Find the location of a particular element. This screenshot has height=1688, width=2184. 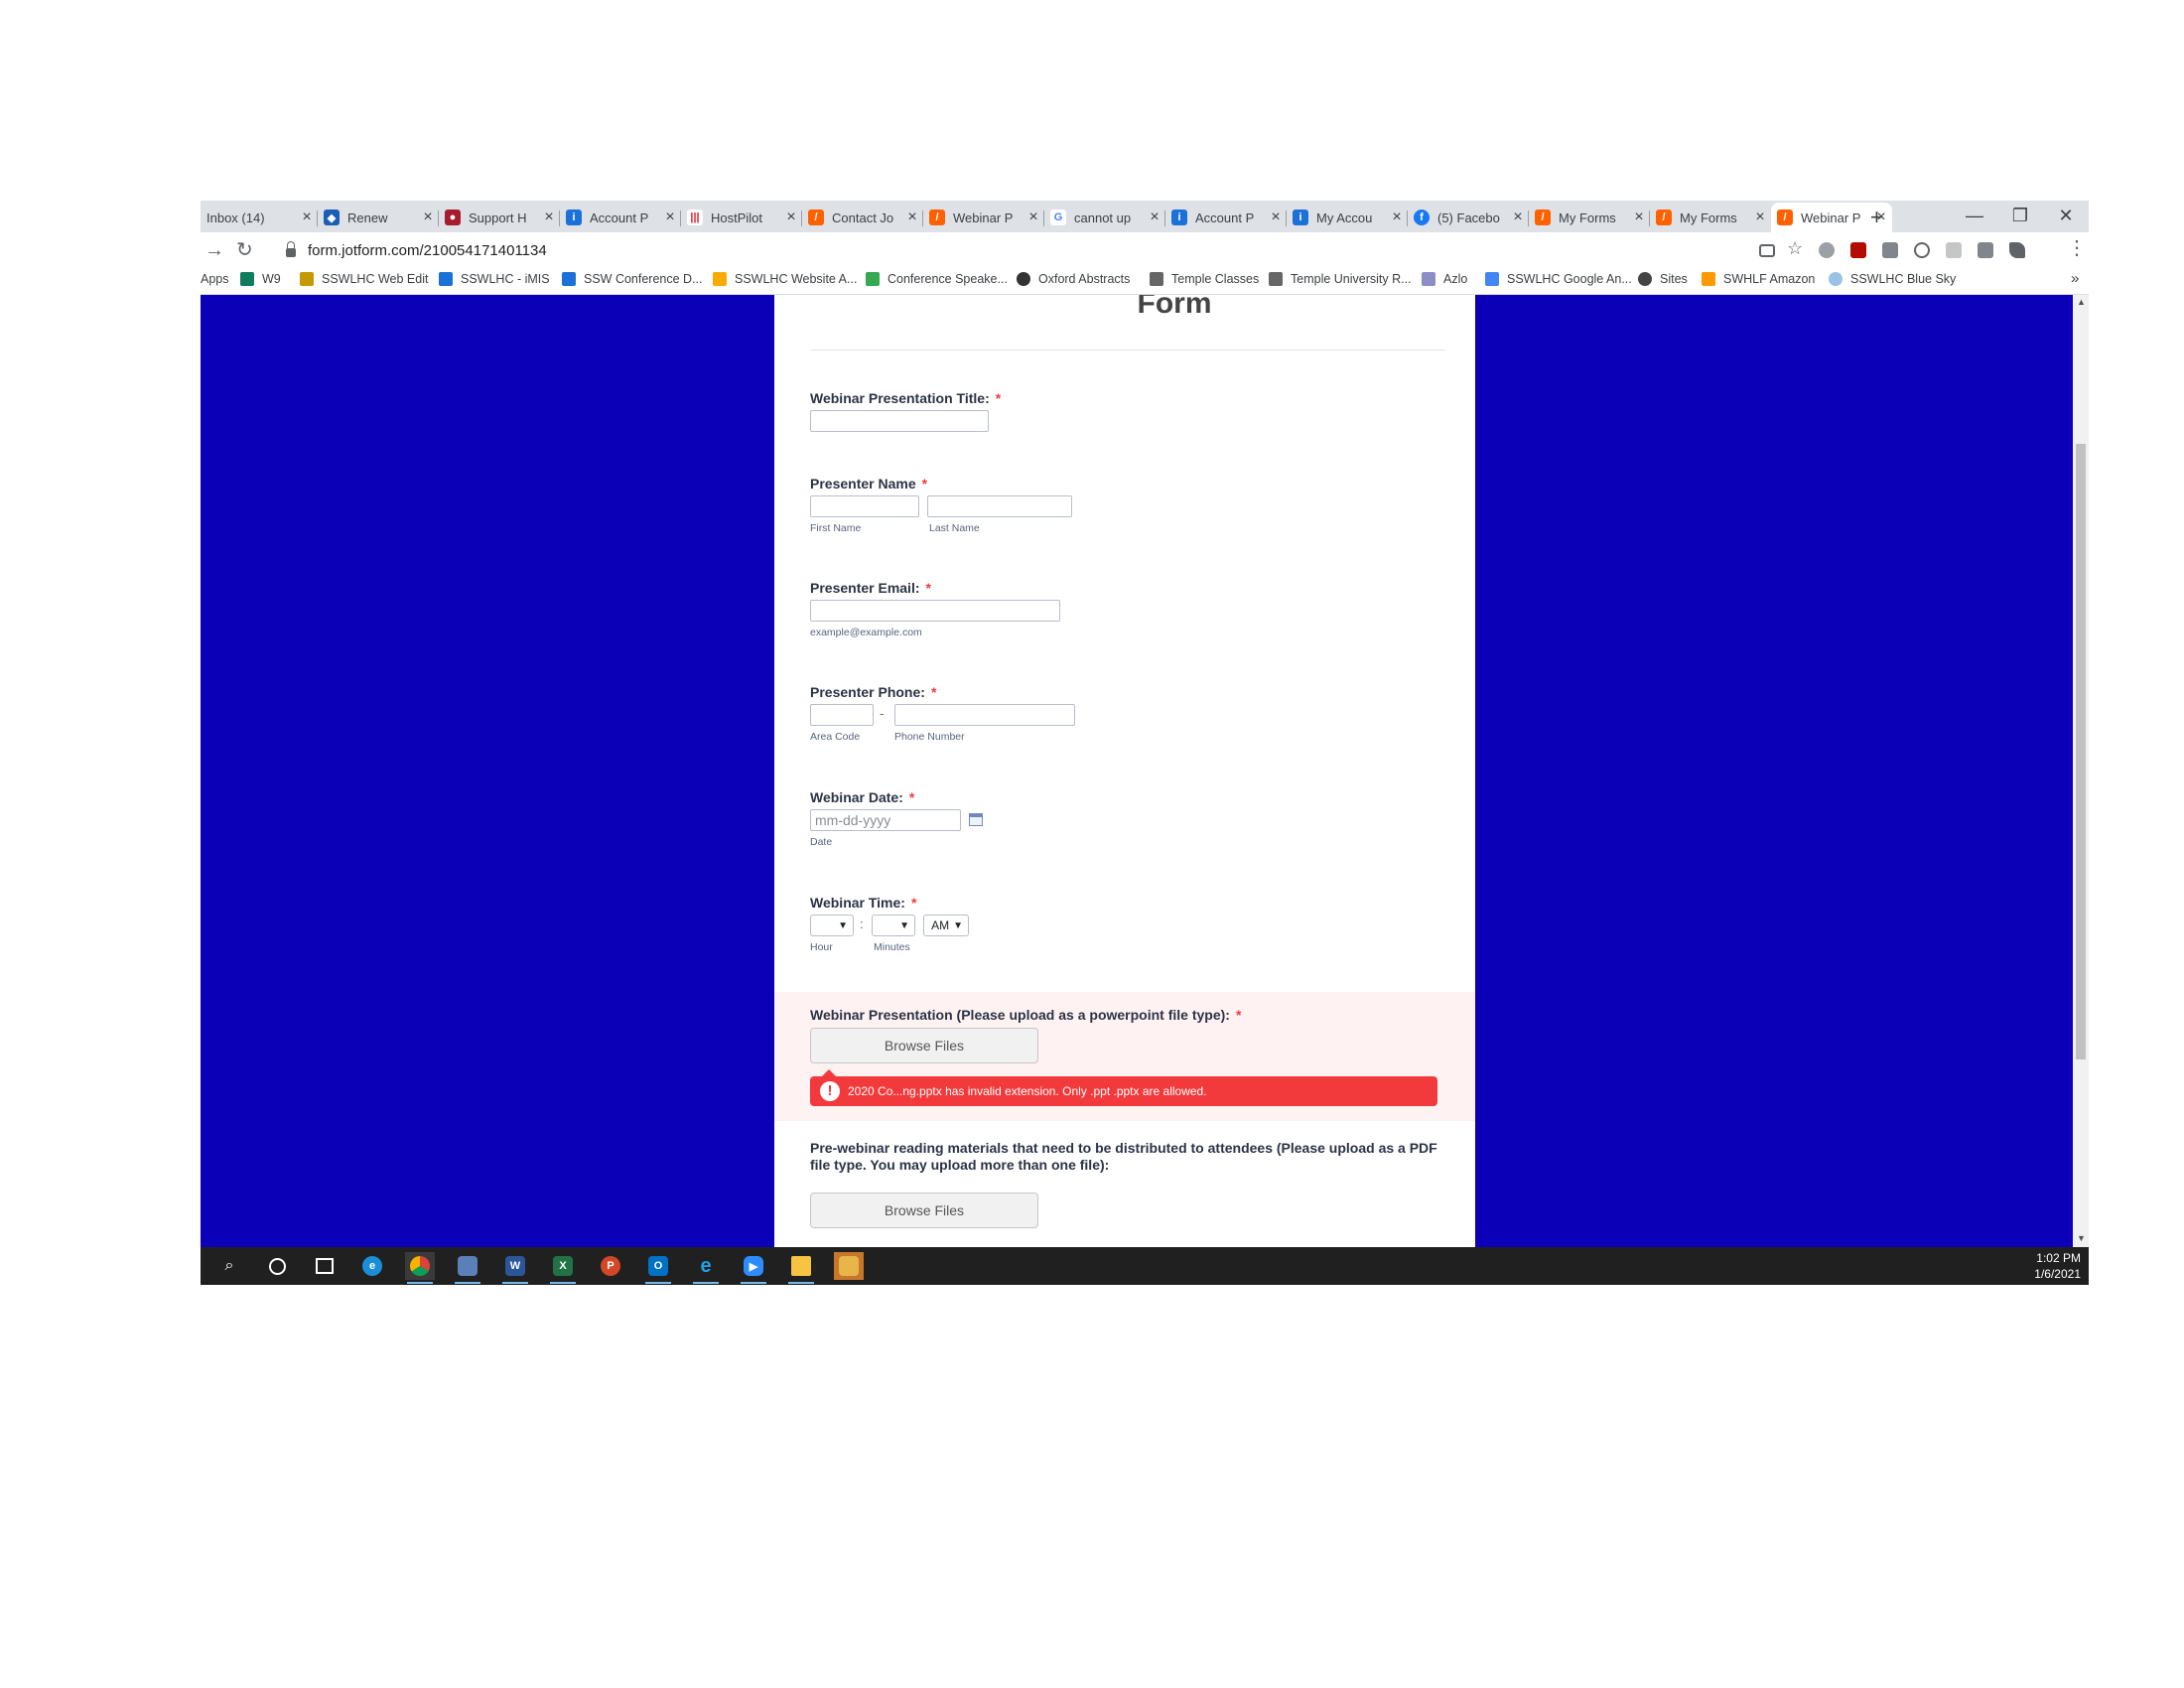

zoom-icon: ▶ is located at coordinates (753, 1268).